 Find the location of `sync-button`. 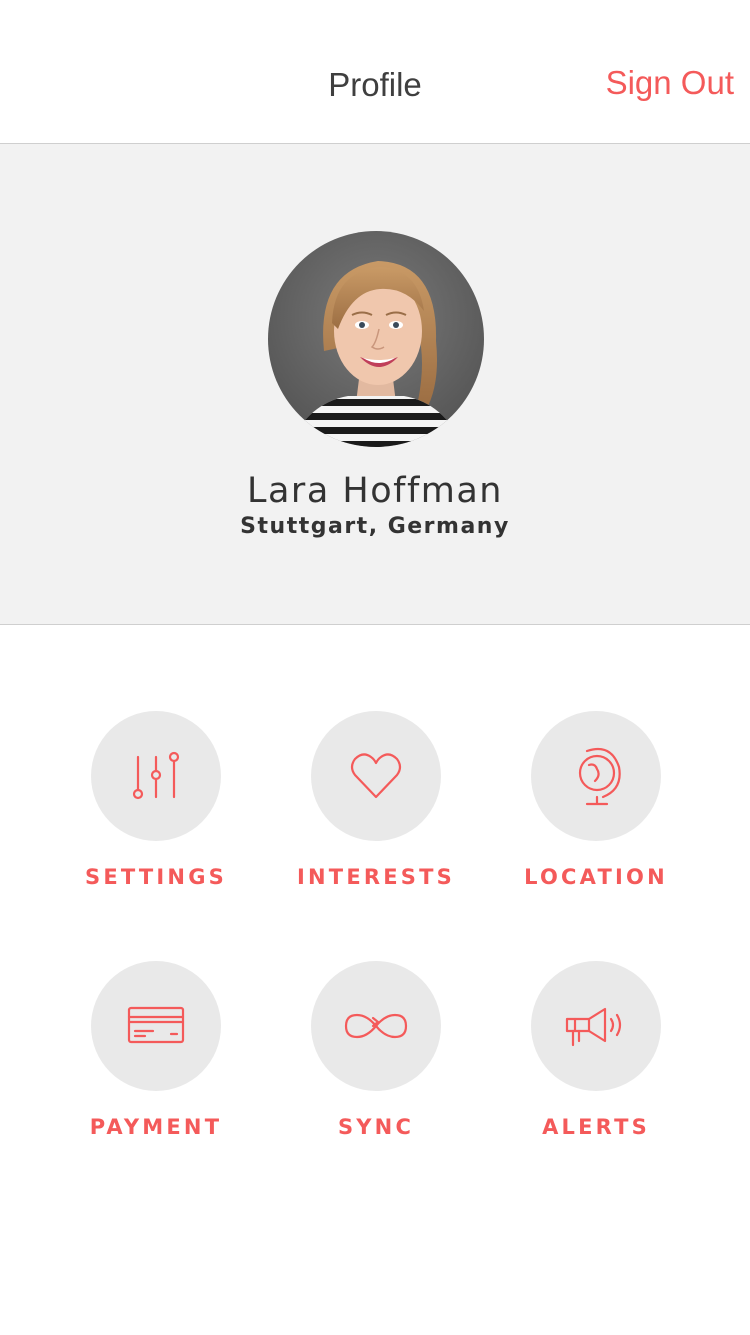

sync-button is located at coordinates (376, 1026).